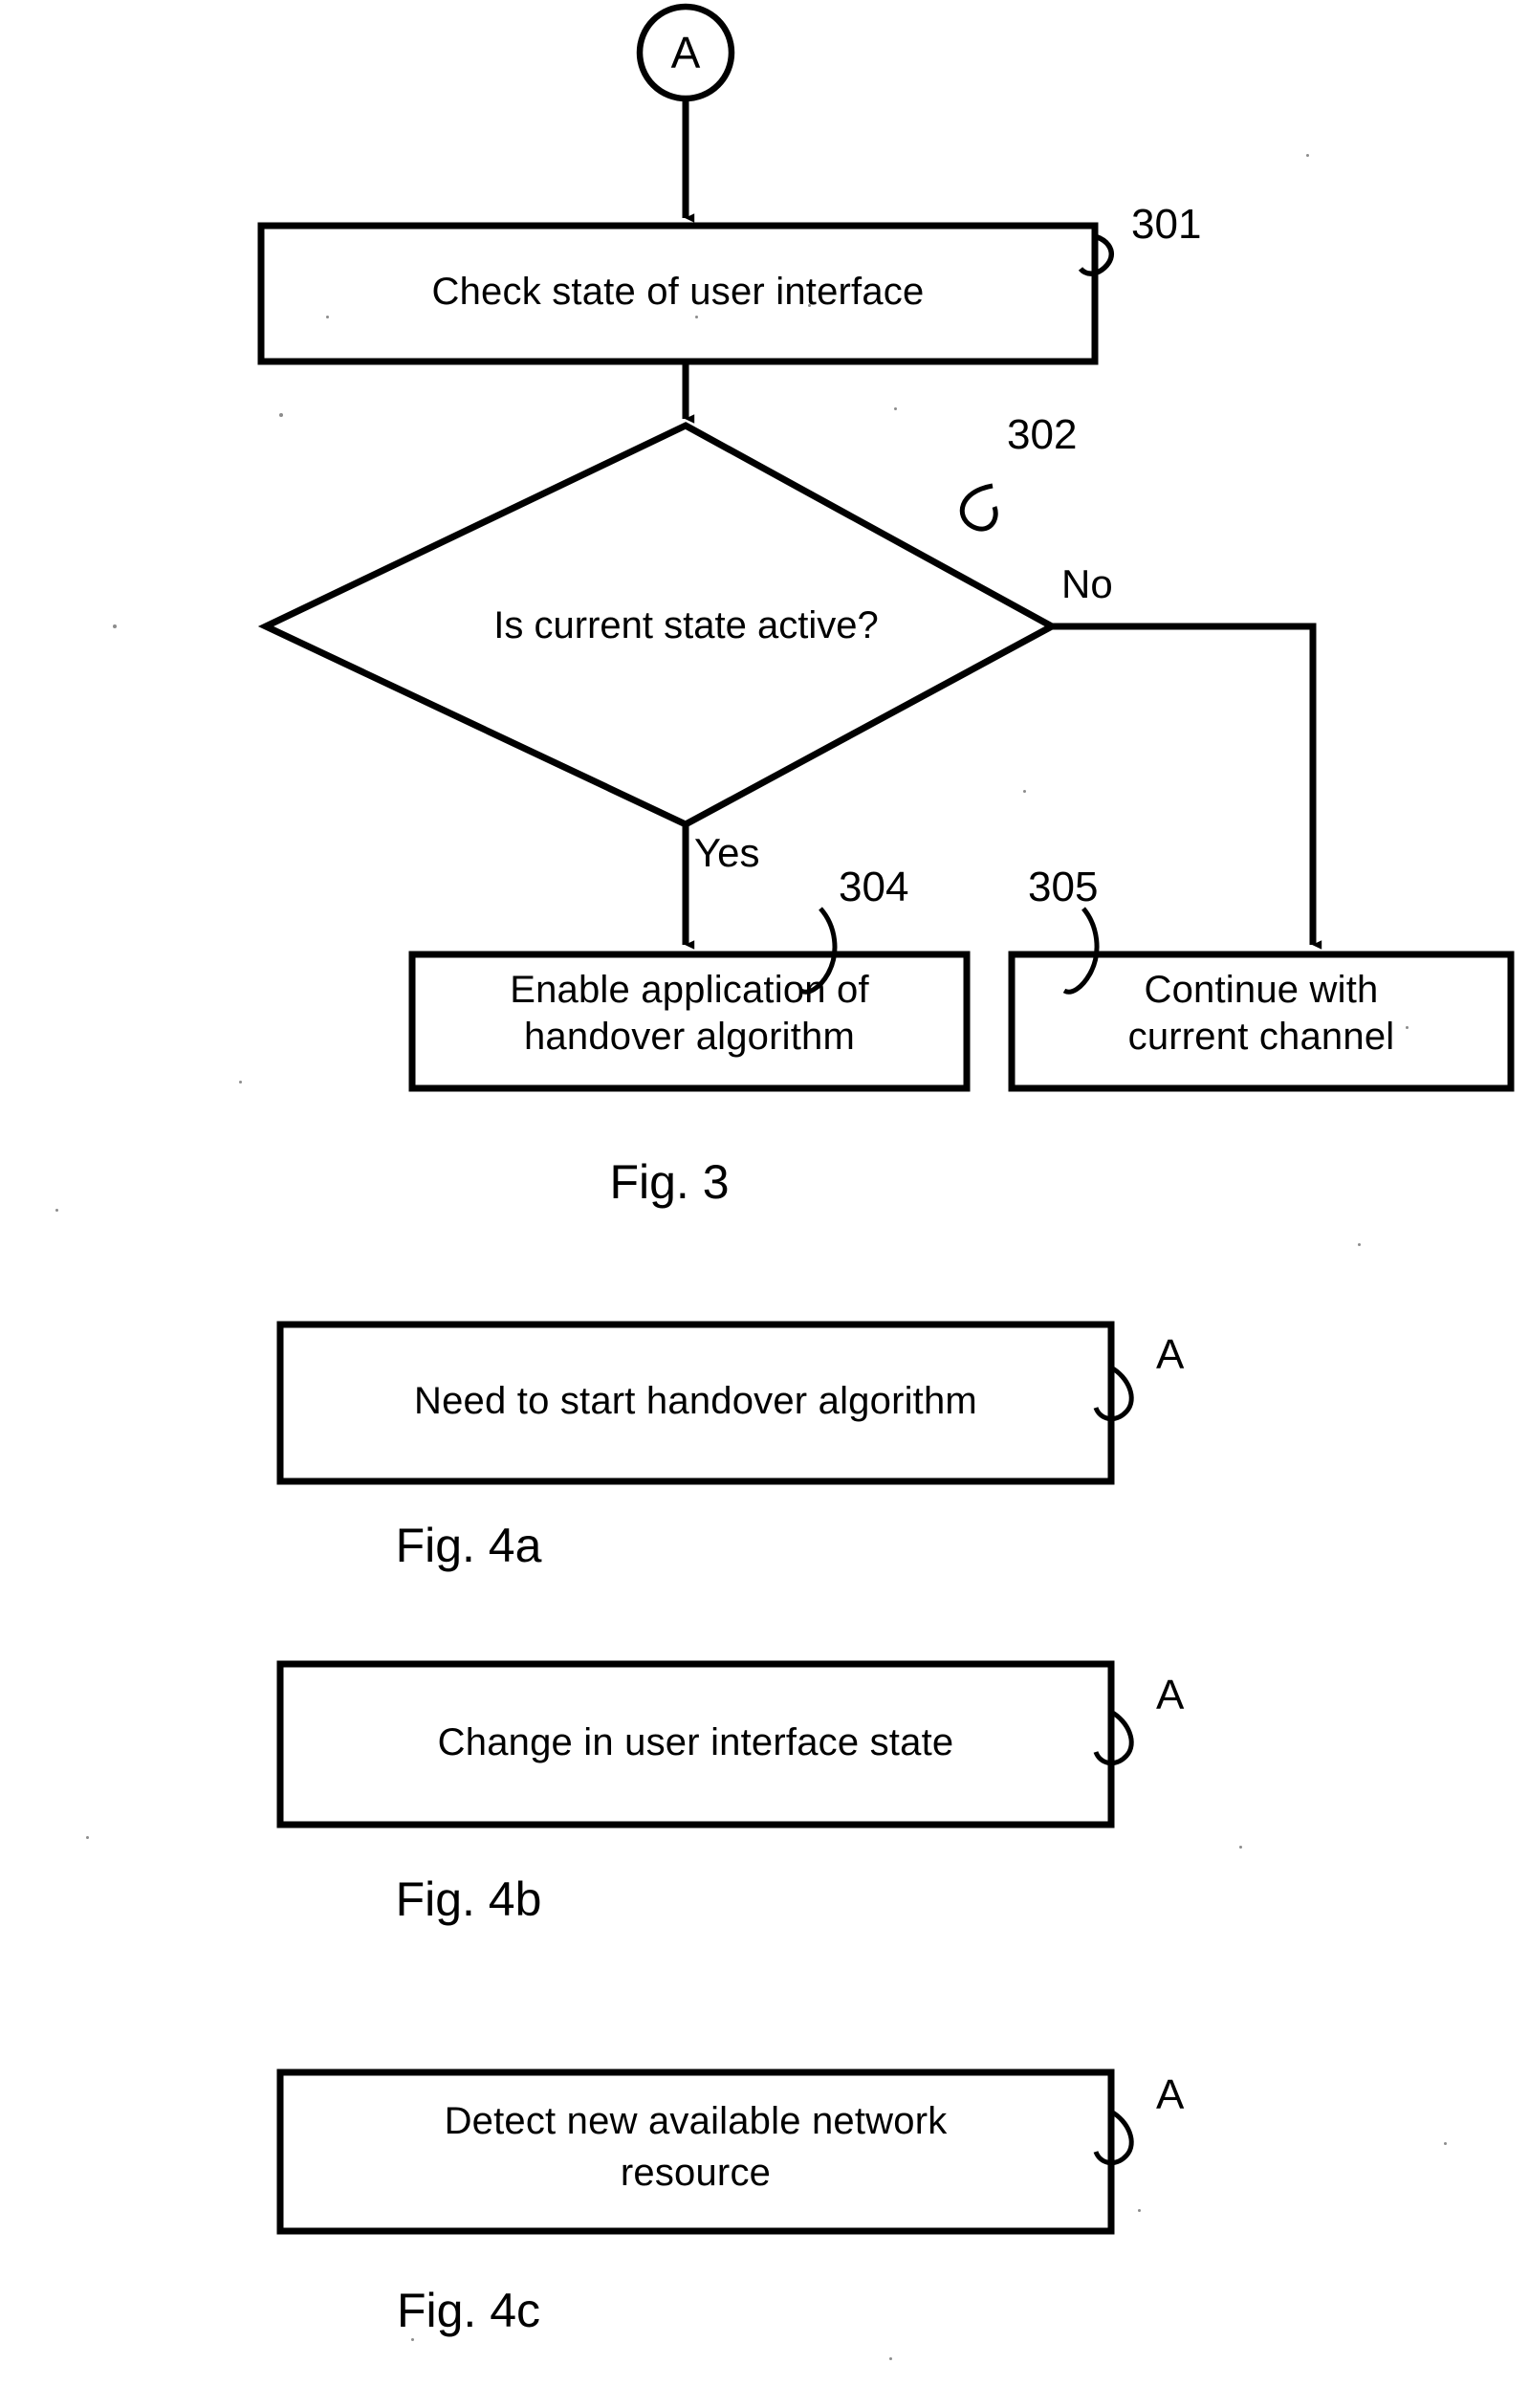 Image resolution: width=1529 pixels, height=2408 pixels. What do you see at coordinates (727, 853) in the screenshot?
I see `branch-label-yes: Yes` at bounding box center [727, 853].